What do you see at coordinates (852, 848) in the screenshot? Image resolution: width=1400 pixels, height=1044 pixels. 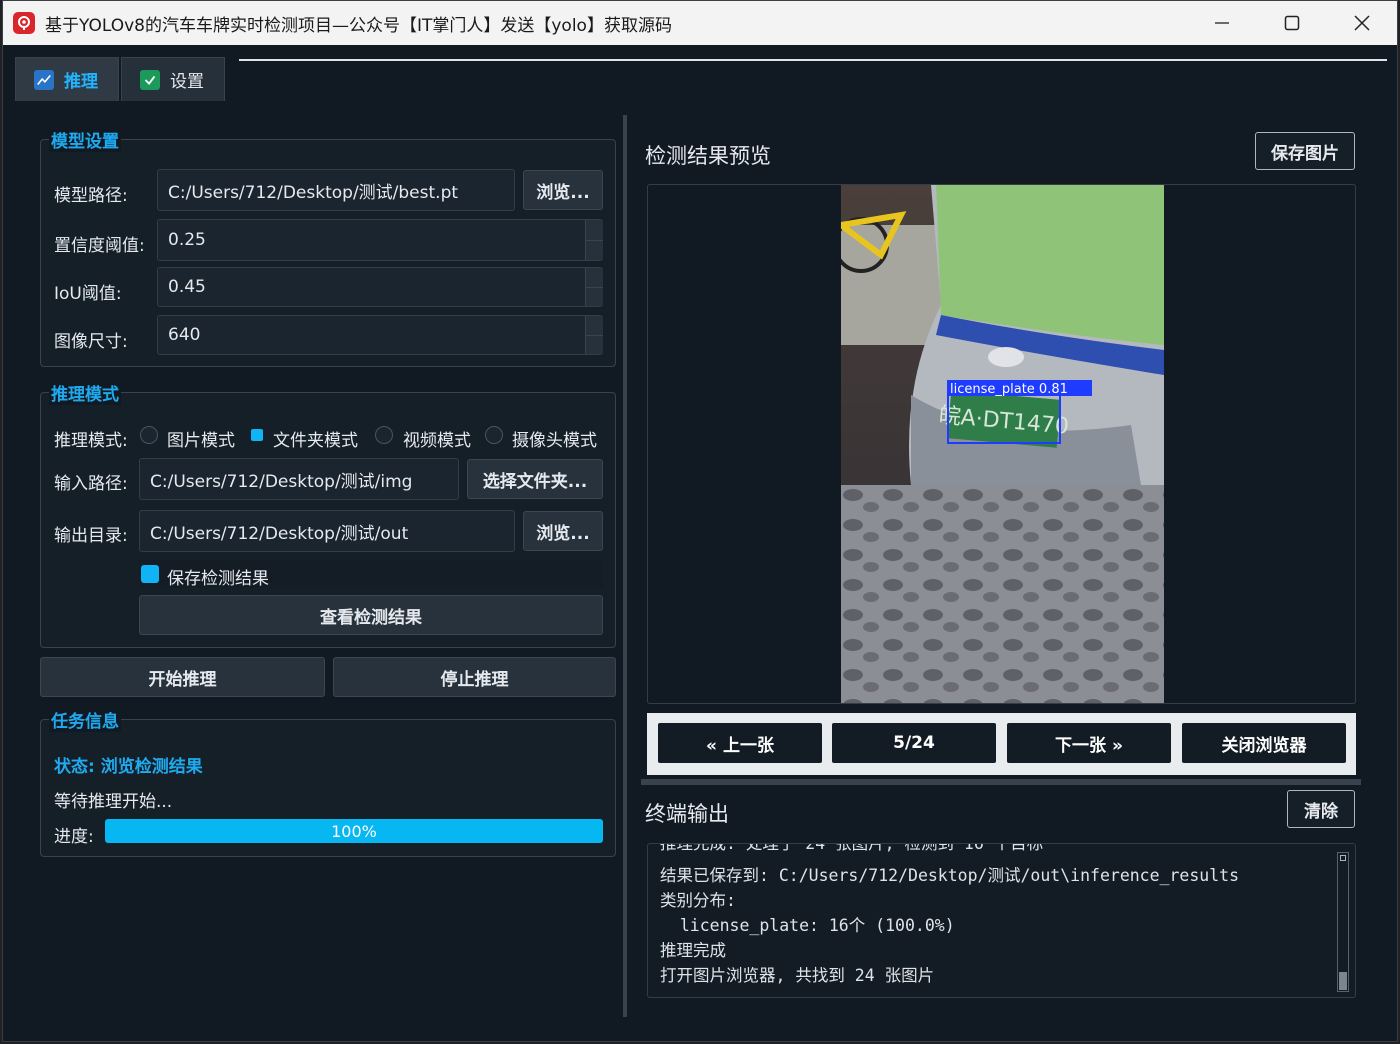 I see `terminal-line: 推理完成: 处理了 24 张图片, 检测到 16 个目标` at bounding box center [852, 848].